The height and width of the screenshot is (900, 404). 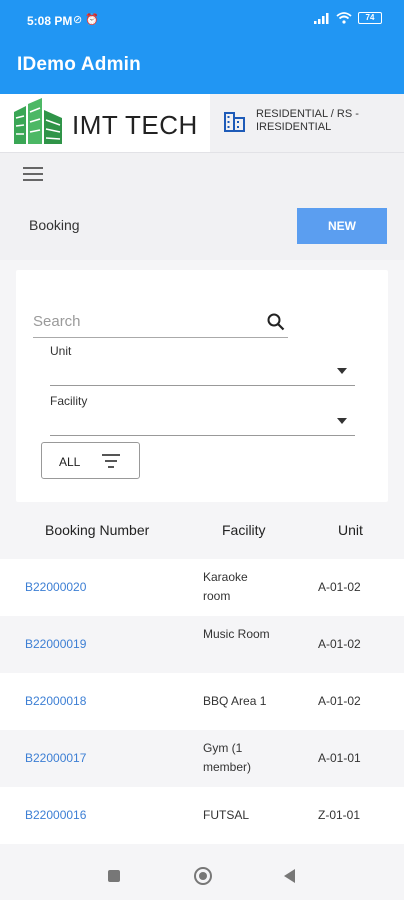 I want to click on facility-cell: BBQ Area 1, so click(x=235, y=701).